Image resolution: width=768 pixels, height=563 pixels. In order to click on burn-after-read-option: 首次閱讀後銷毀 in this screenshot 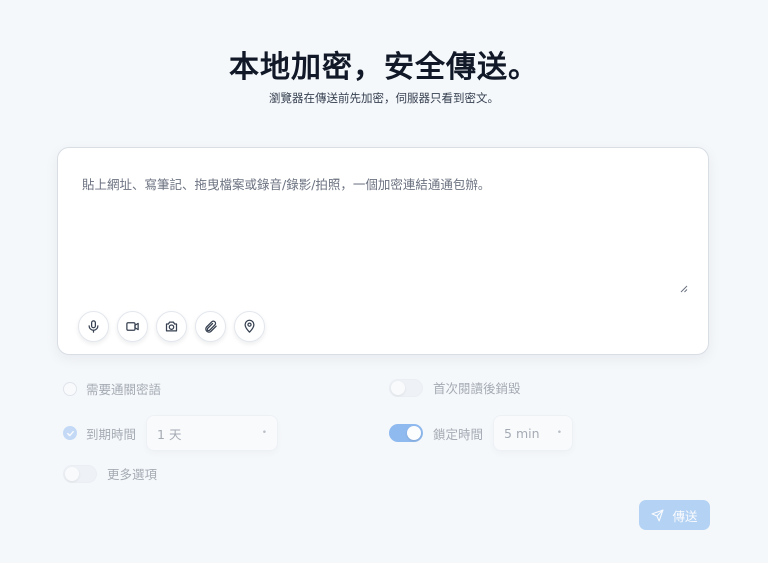, I will do `click(455, 387)`.